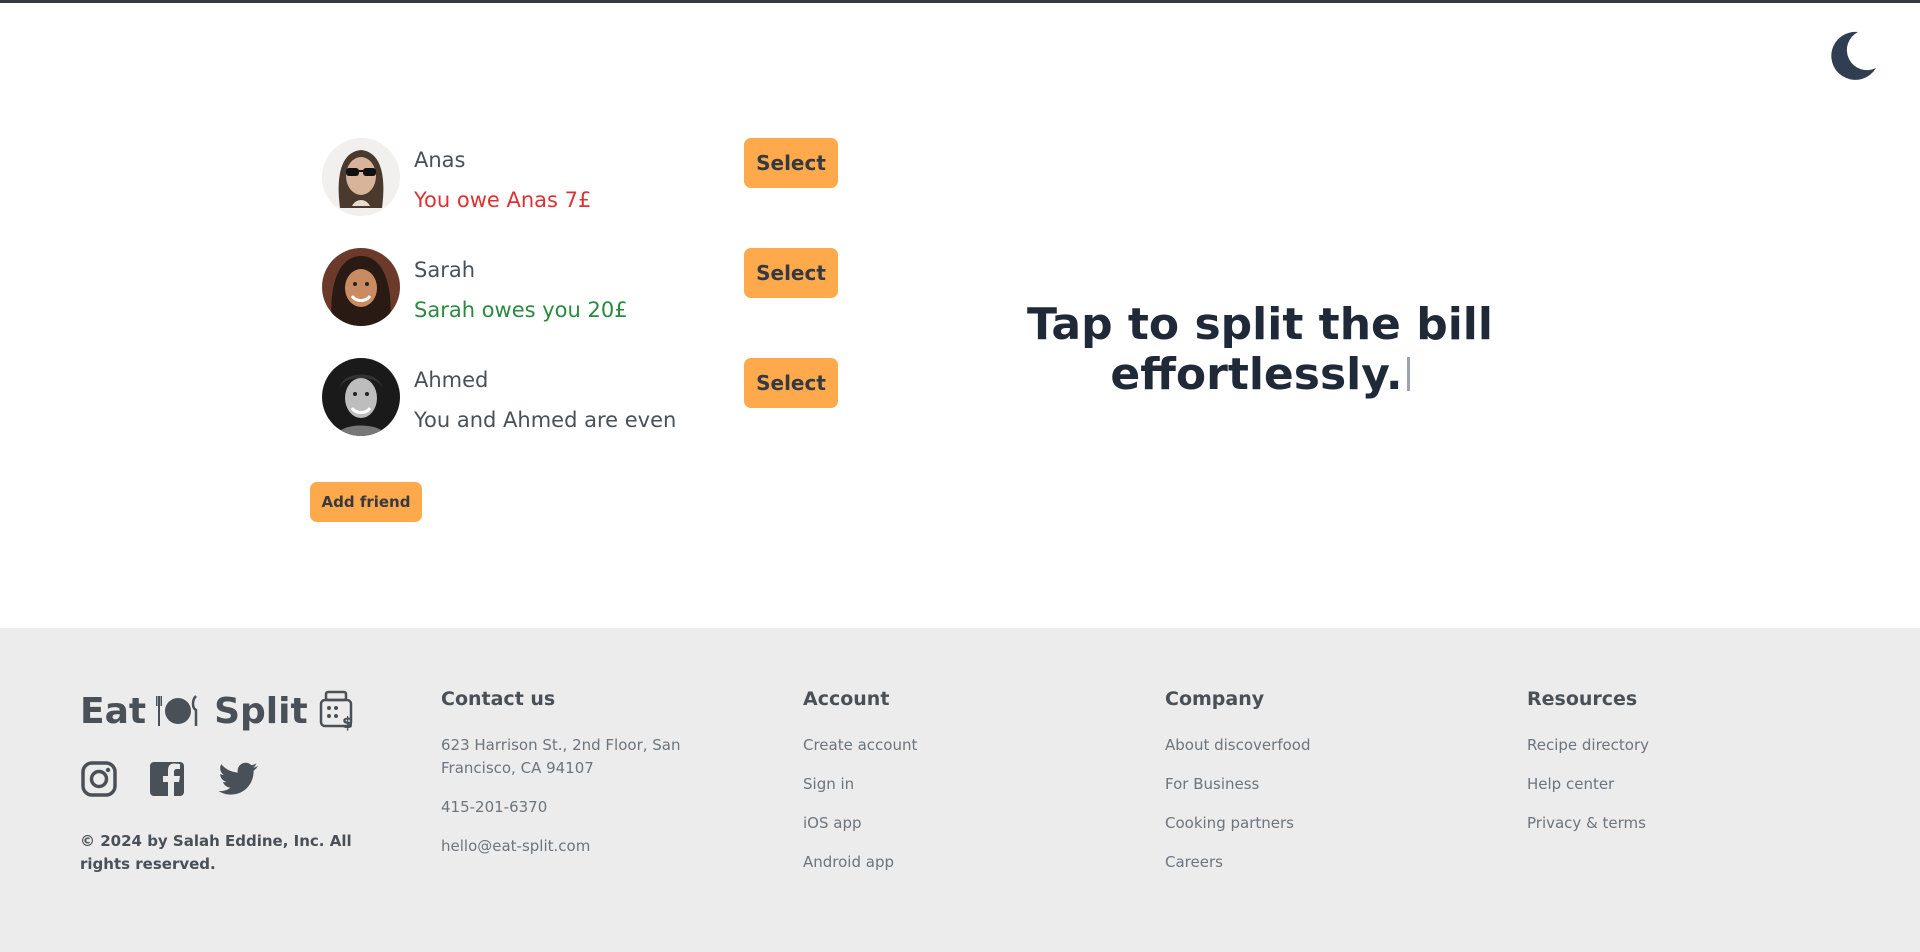  What do you see at coordinates (791, 163) in the screenshot?
I see `select-anas-button: Select` at bounding box center [791, 163].